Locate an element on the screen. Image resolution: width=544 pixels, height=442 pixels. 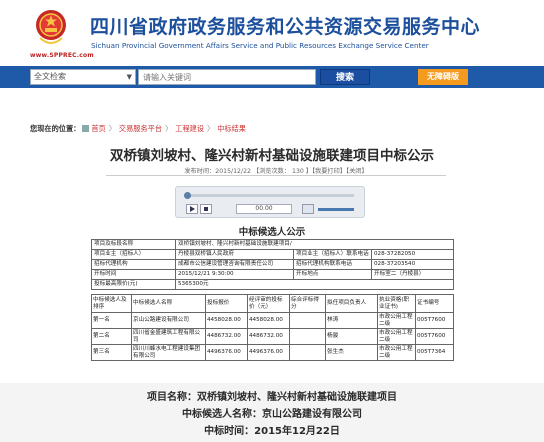
time-display: 00.00 is located at coordinates (264, 209).